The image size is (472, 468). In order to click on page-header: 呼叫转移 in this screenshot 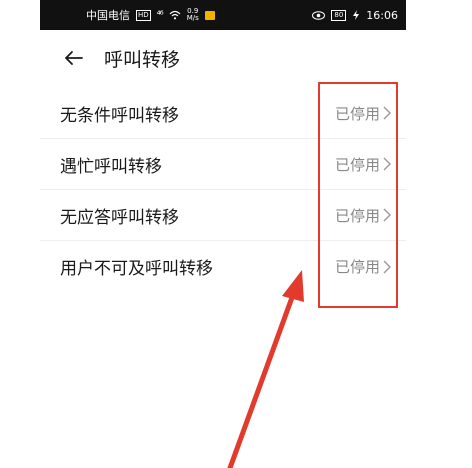, I will do `click(223, 58)`.